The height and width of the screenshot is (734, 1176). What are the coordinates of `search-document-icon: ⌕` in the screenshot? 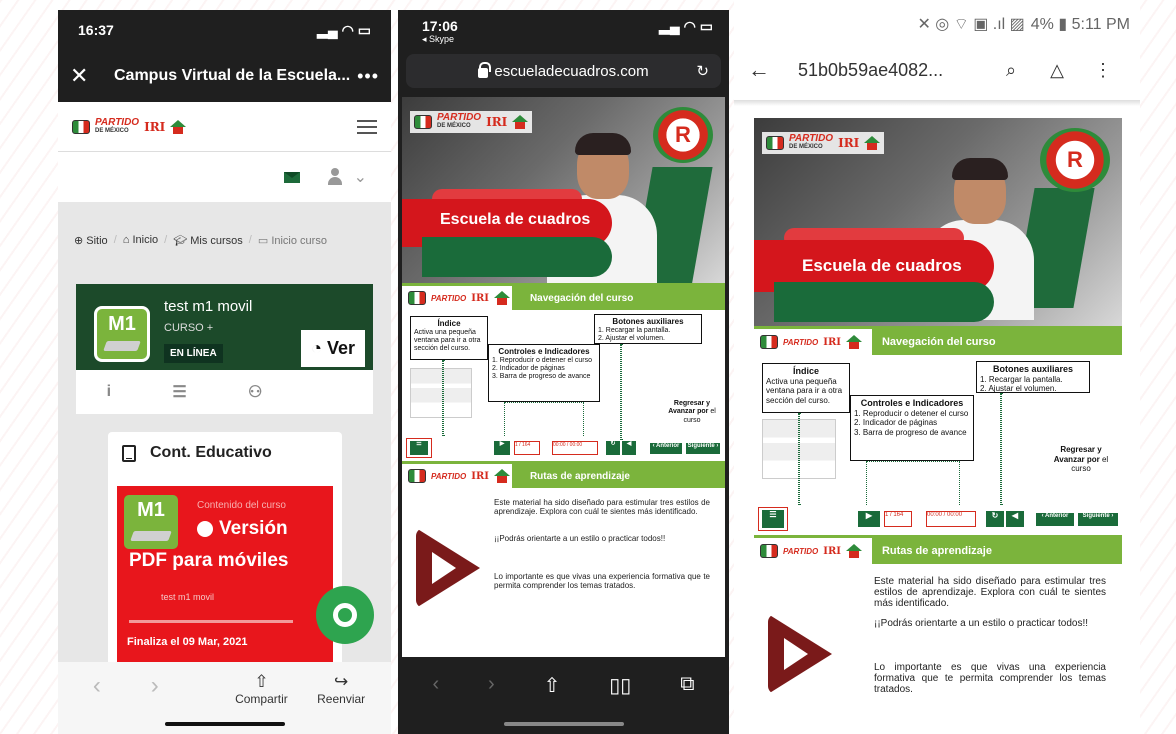 It's located at (1011, 70).